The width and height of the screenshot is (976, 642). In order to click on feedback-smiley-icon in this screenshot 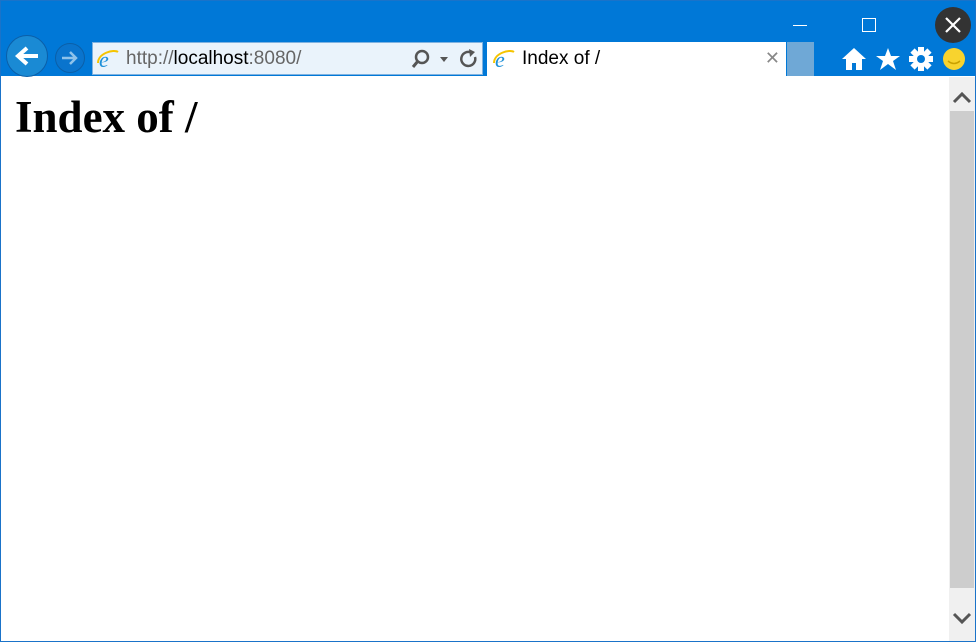, I will do `click(954, 59)`.